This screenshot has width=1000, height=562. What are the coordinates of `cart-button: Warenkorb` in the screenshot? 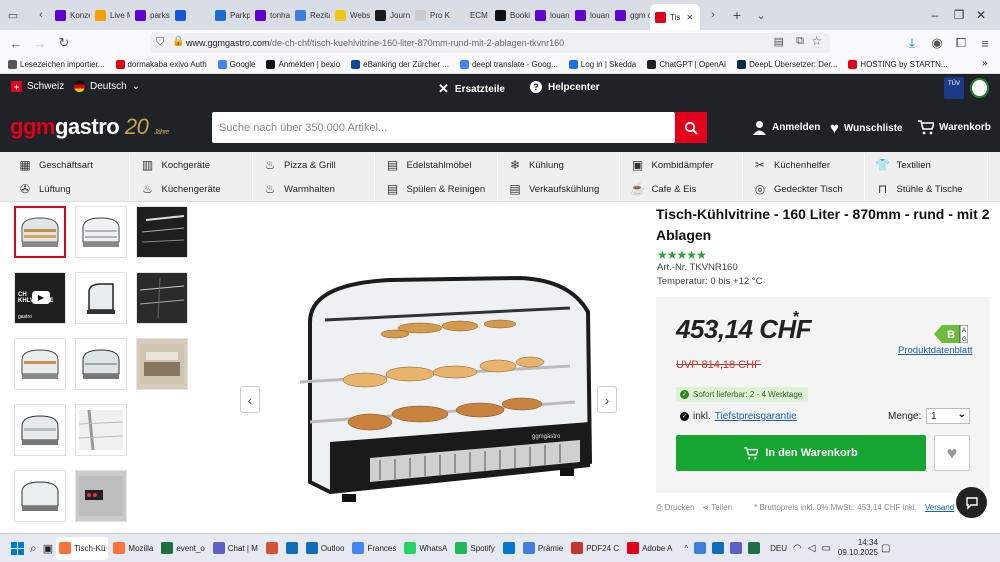 It's located at (954, 127).